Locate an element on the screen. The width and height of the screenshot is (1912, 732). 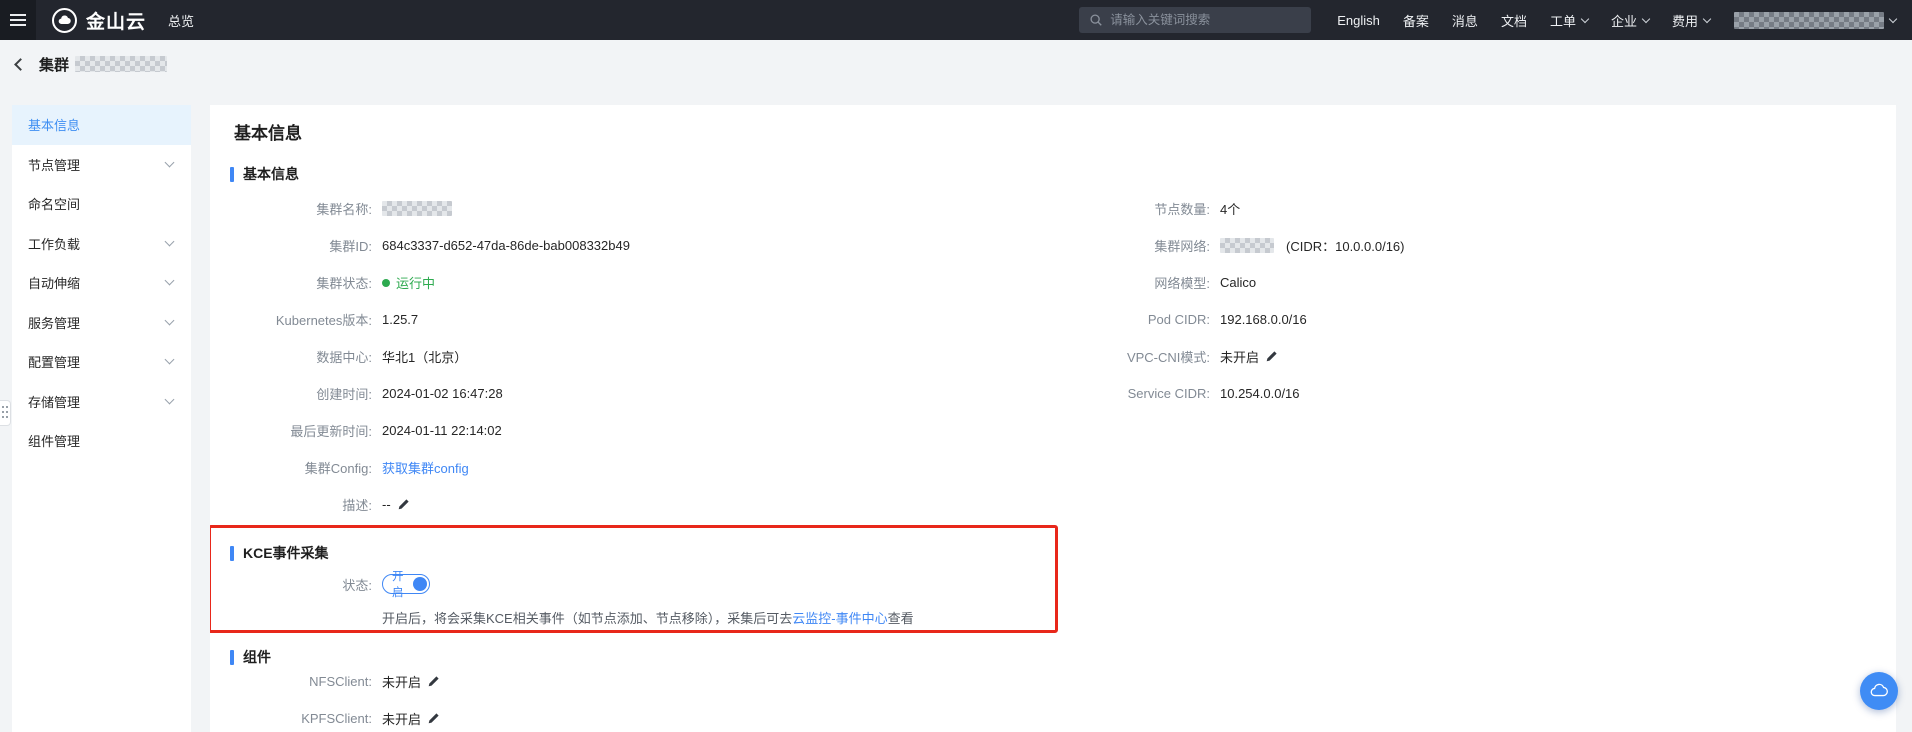
enterprise-dropdown: 企业 is located at coordinates (1631, 20).